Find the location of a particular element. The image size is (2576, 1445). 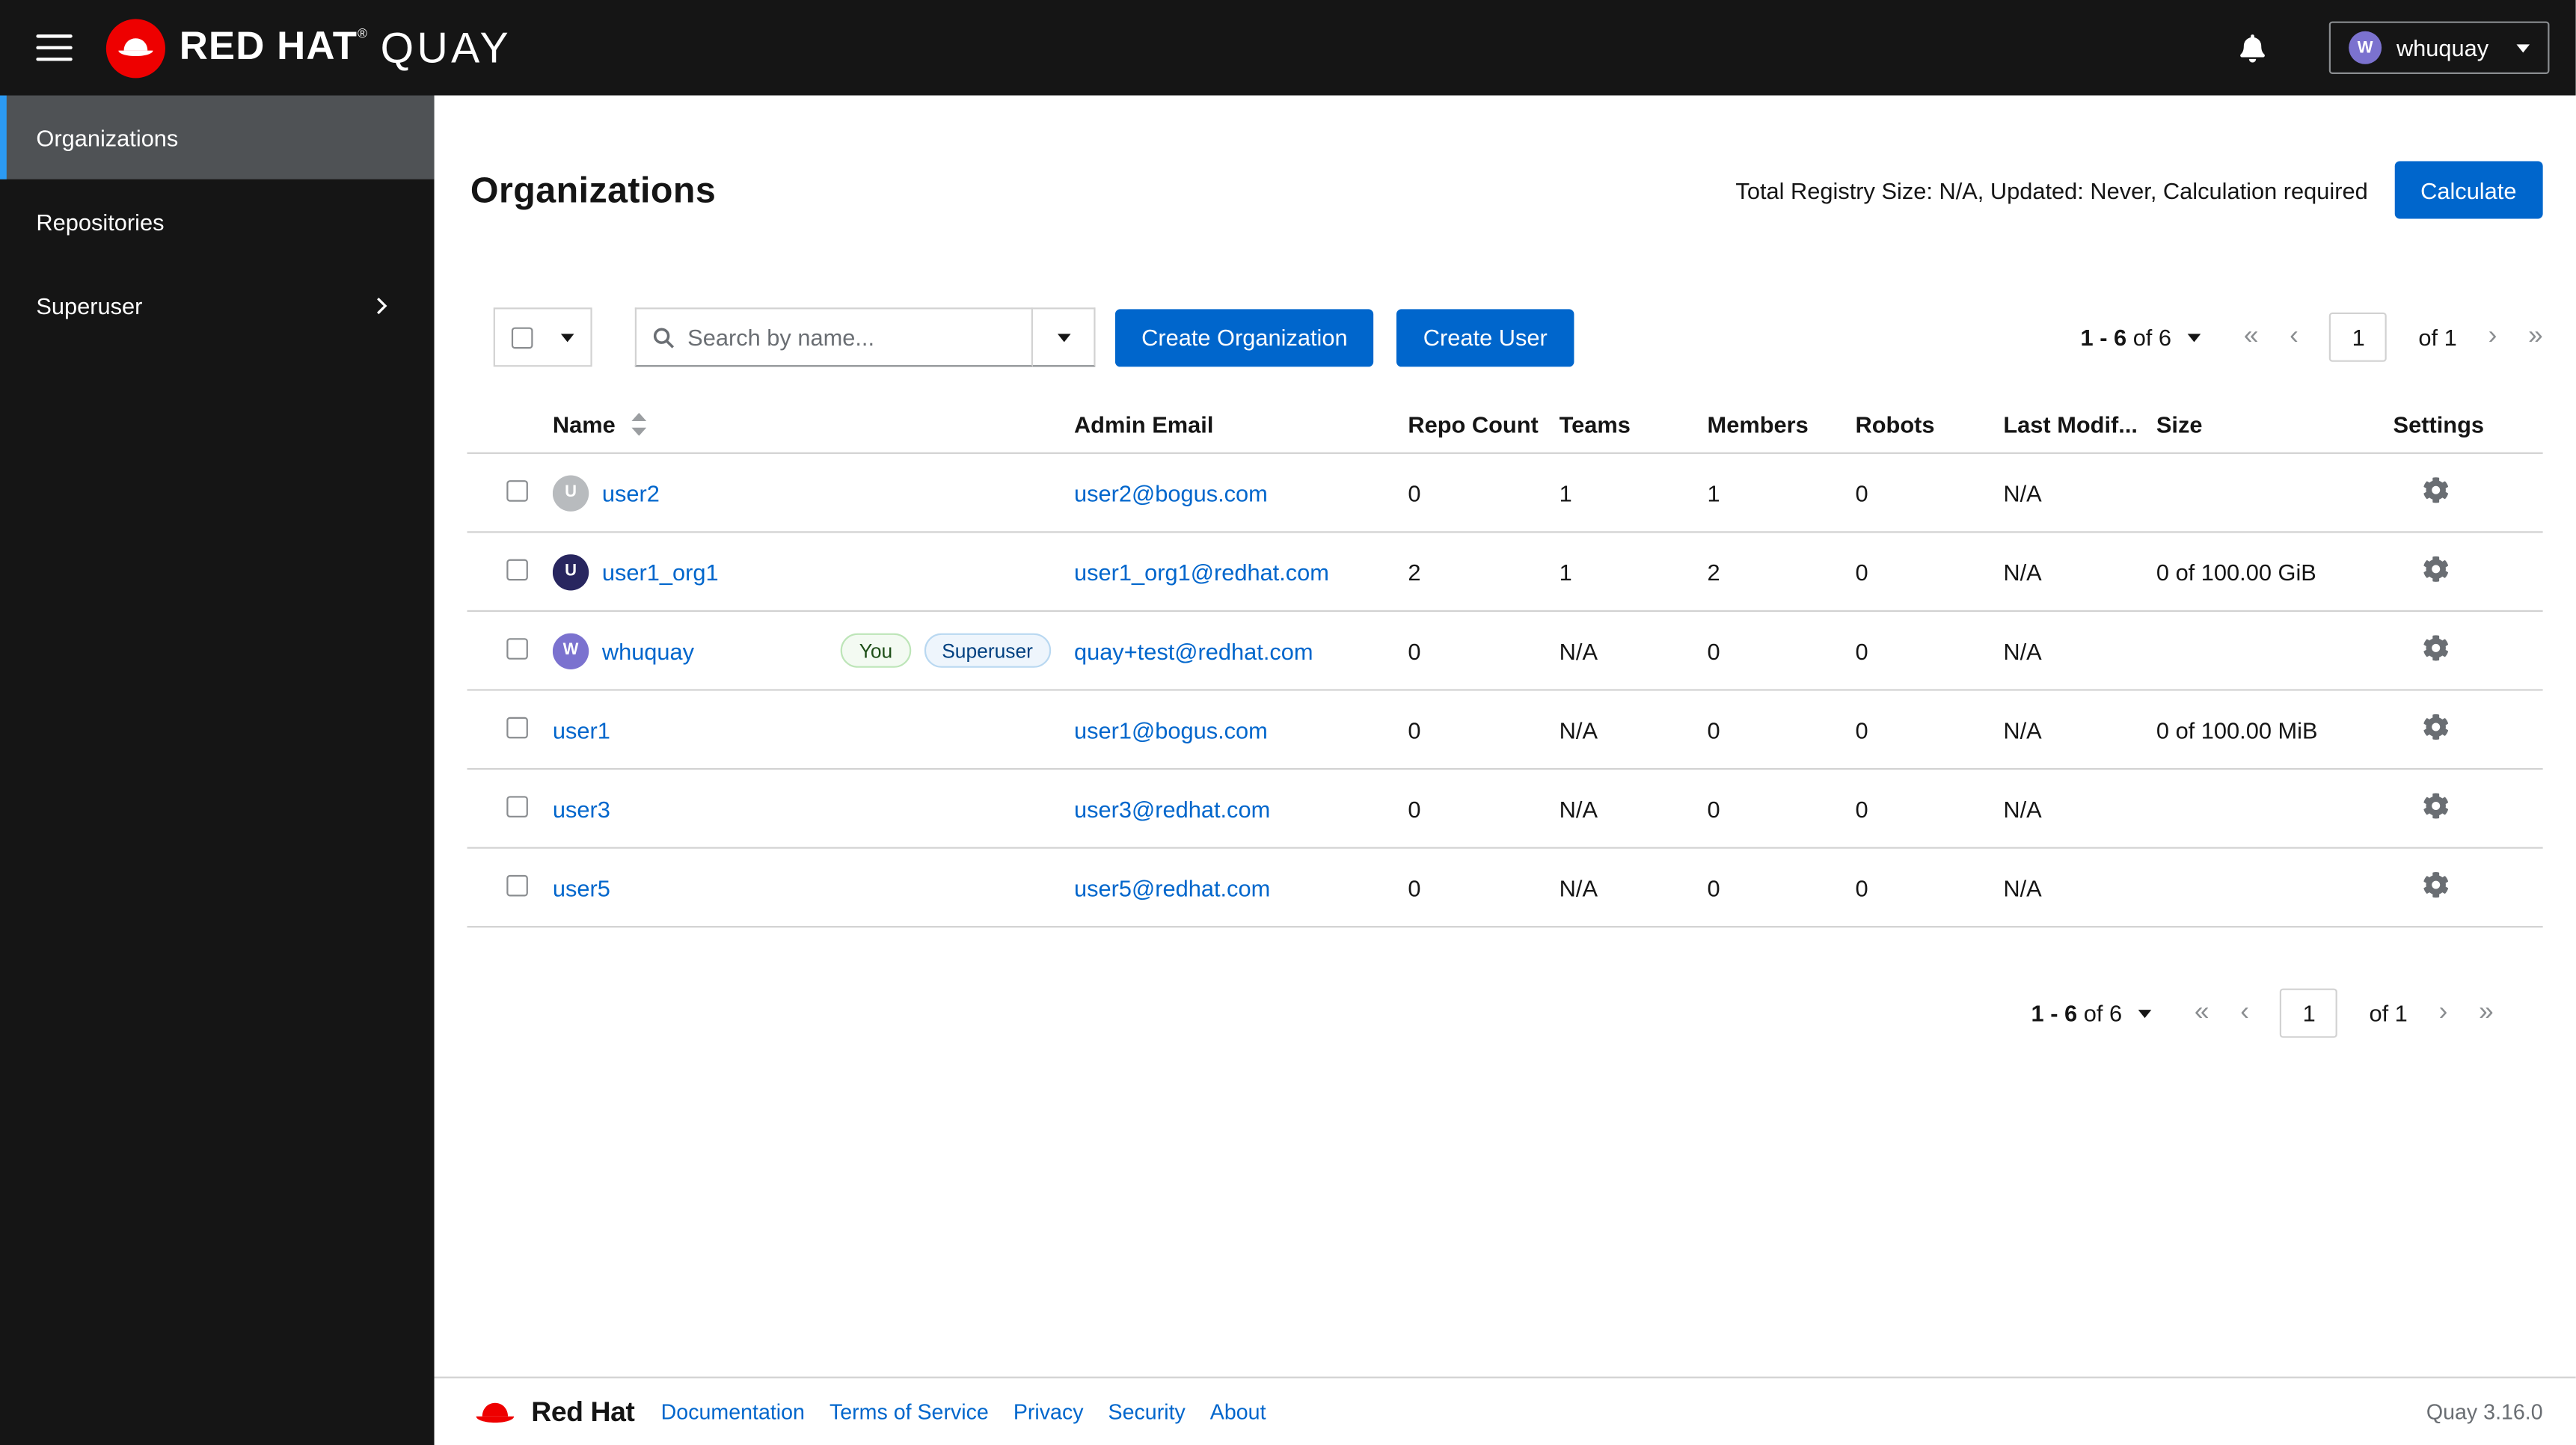

search-filter-dropdown is located at coordinates (1064, 337).